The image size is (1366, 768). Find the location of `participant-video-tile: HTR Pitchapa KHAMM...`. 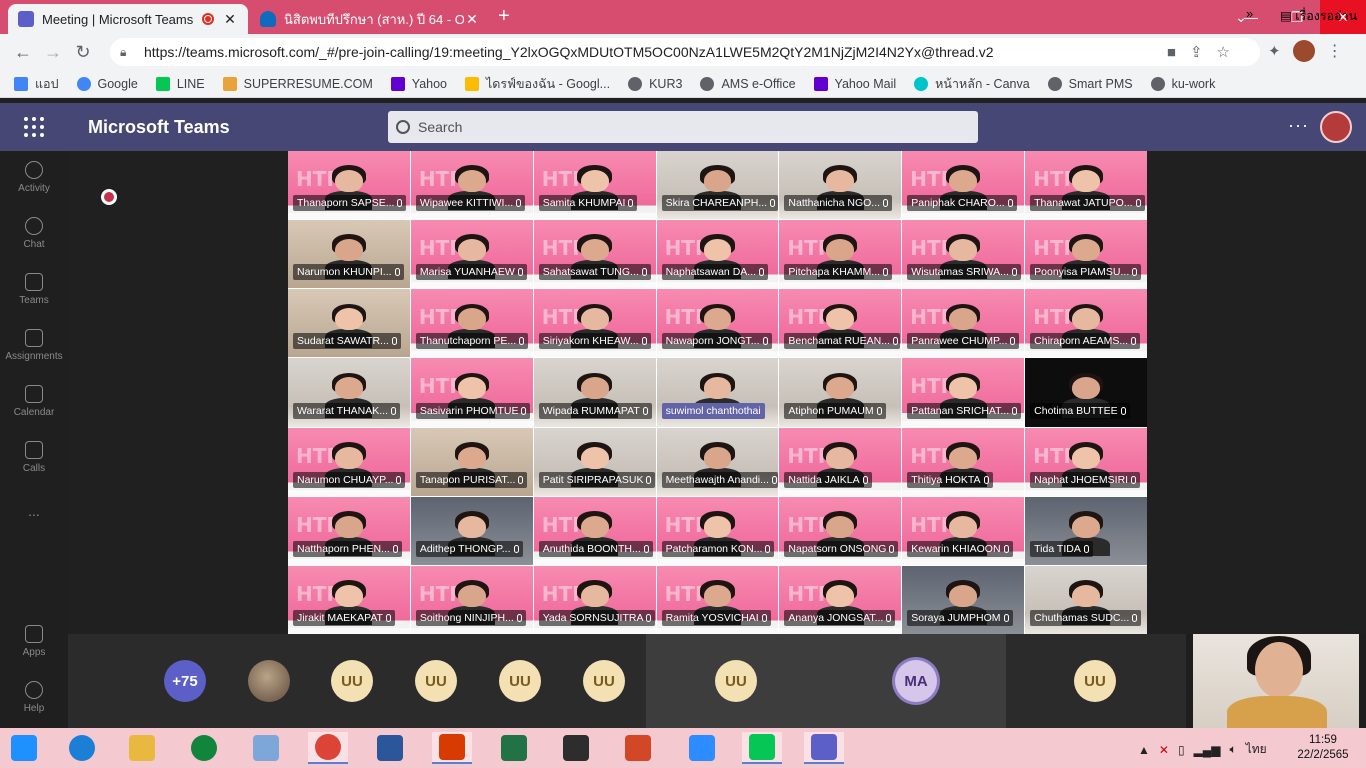

participant-video-tile: HTR Pitchapa KHAMM... is located at coordinates (840, 254).